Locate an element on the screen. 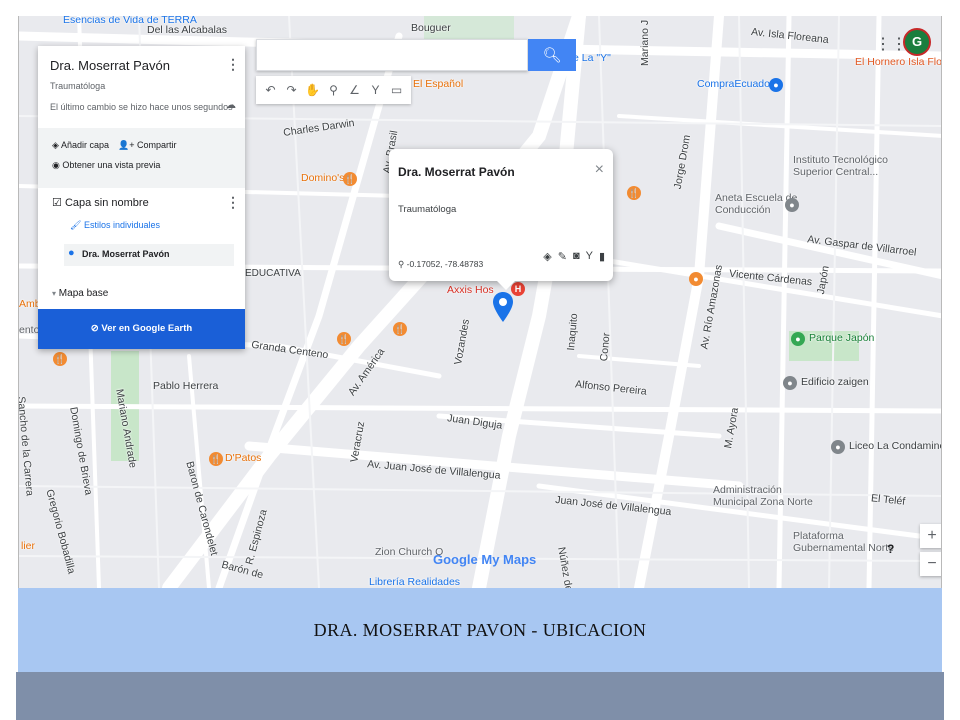  close-icon: × is located at coordinates (599, 170).